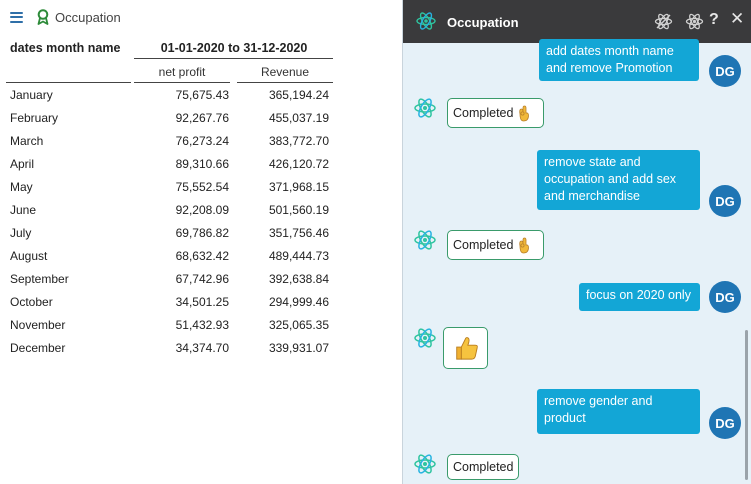 The height and width of the screenshot is (484, 751). Describe the element at coordinates (202, 118) in the screenshot. I see `net-profit-cell: 92,267.76` at that location.